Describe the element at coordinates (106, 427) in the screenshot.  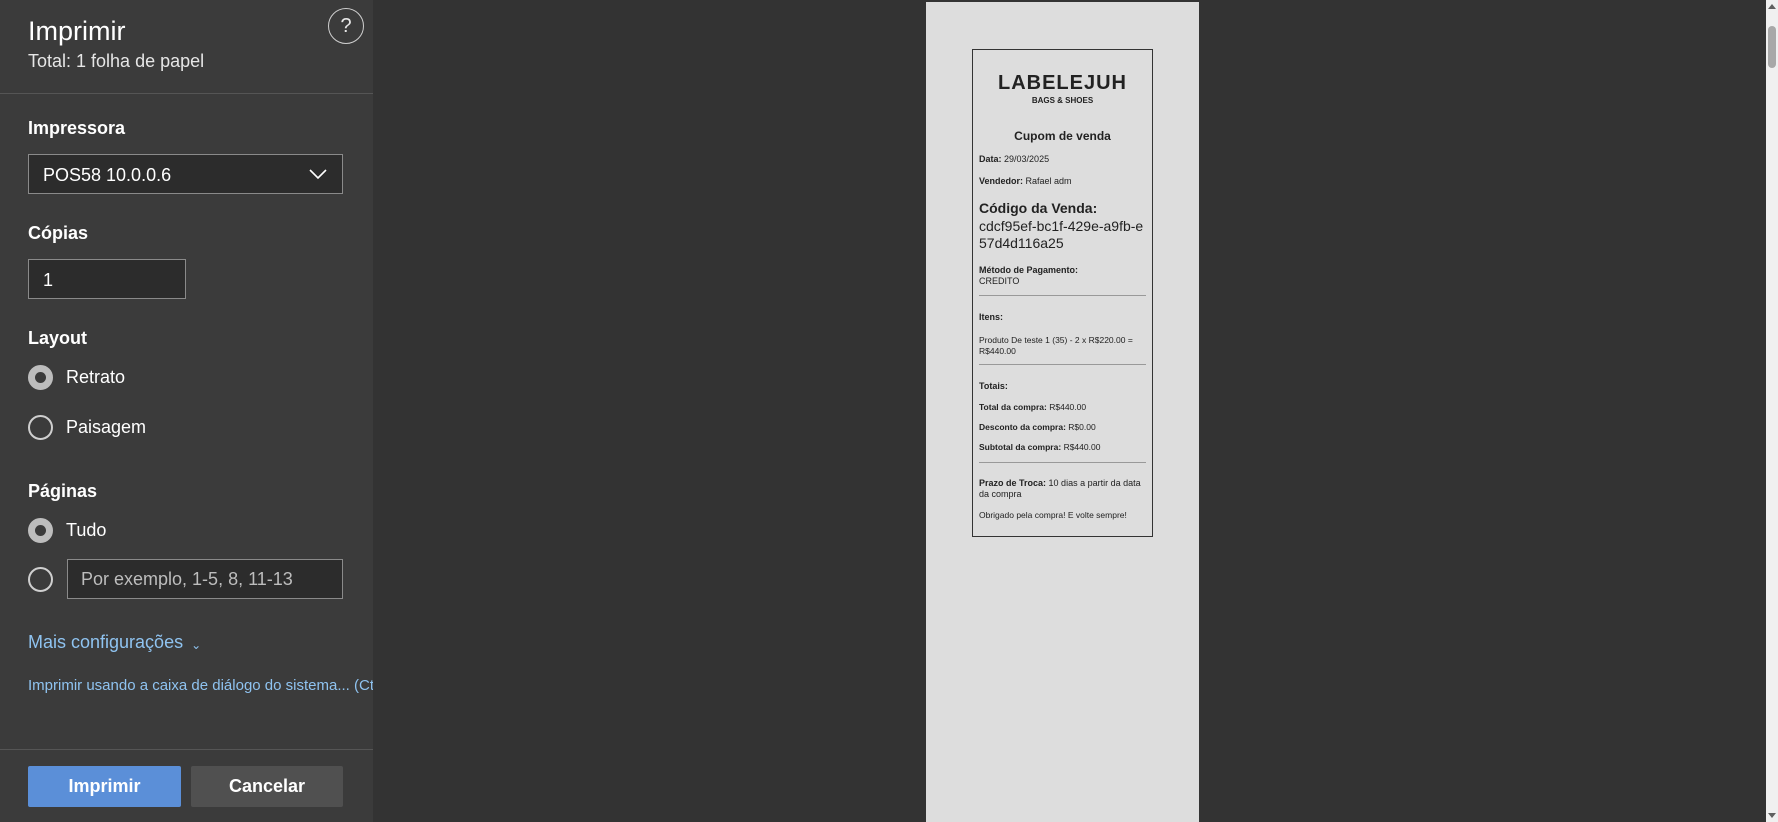
I see `layout-option-label: Paisagem` at that location.